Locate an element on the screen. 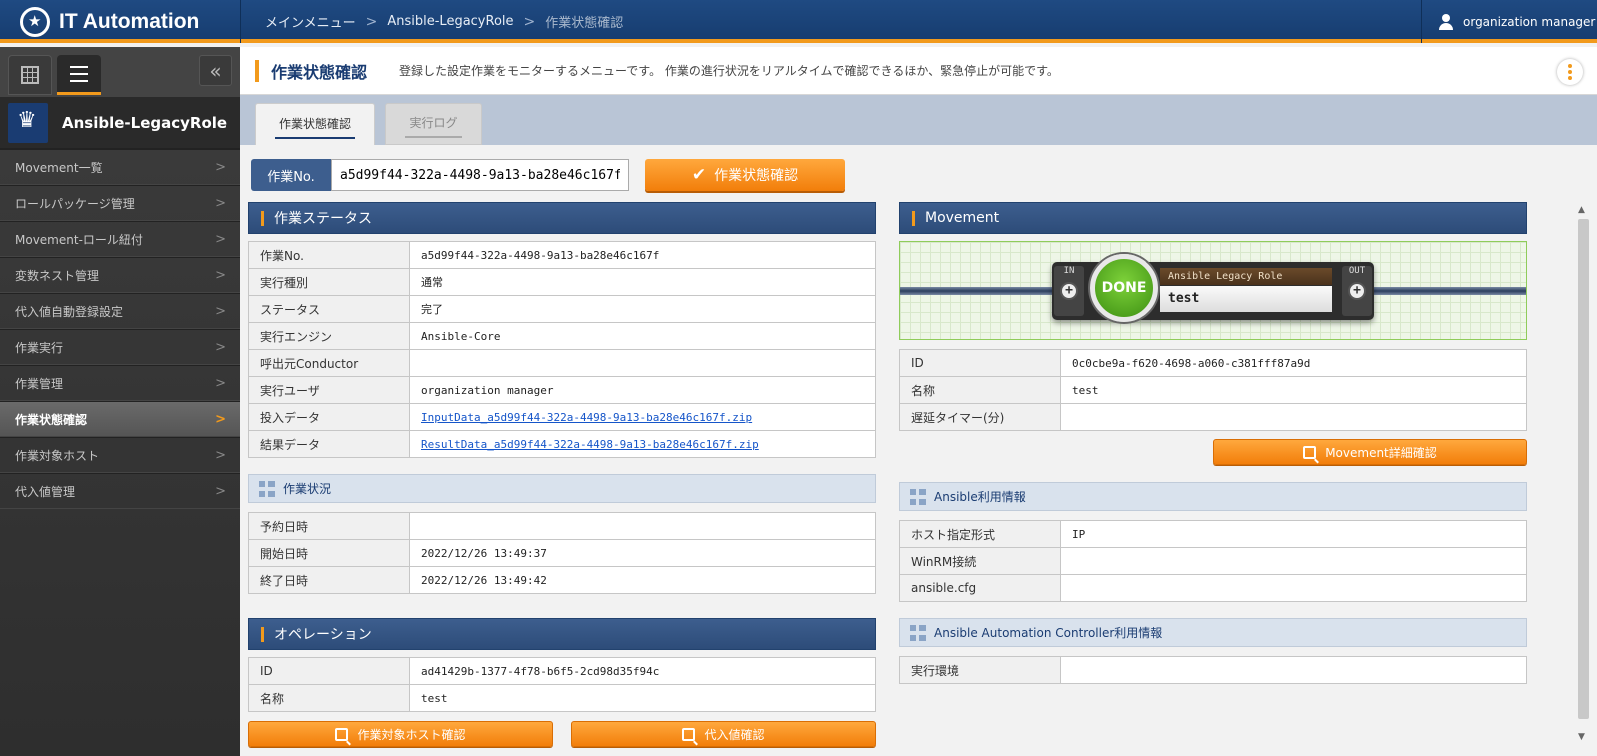 The image size is (1597, 756). node-type: Ansible Legacy Role is located at coordinates (1246, 276).